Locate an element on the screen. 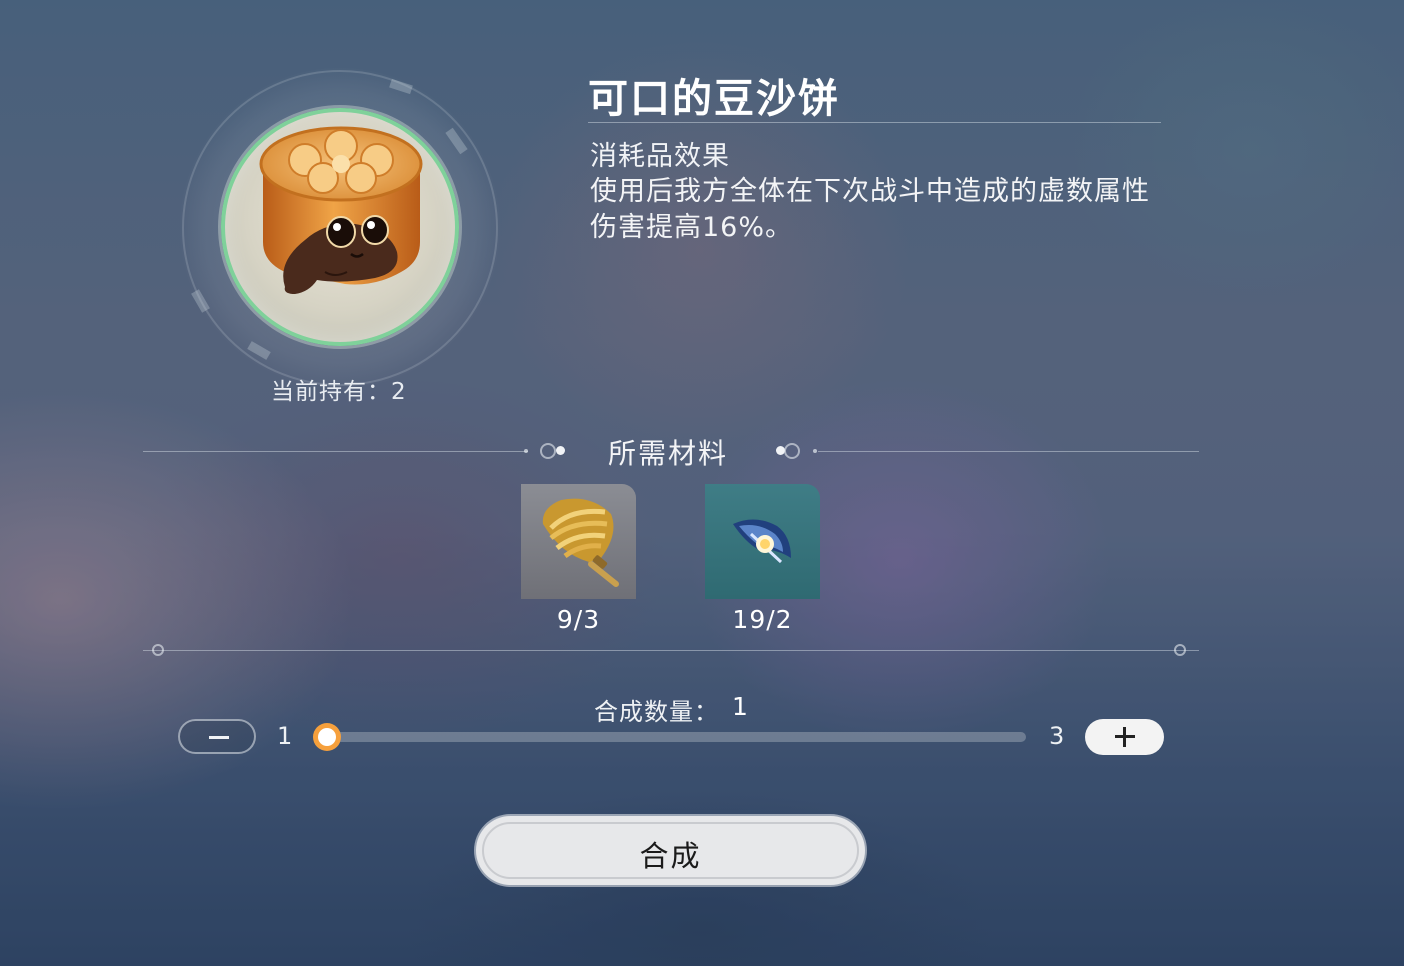  effect-heading: 消耗品效果 is located at coordinates (660, 156).